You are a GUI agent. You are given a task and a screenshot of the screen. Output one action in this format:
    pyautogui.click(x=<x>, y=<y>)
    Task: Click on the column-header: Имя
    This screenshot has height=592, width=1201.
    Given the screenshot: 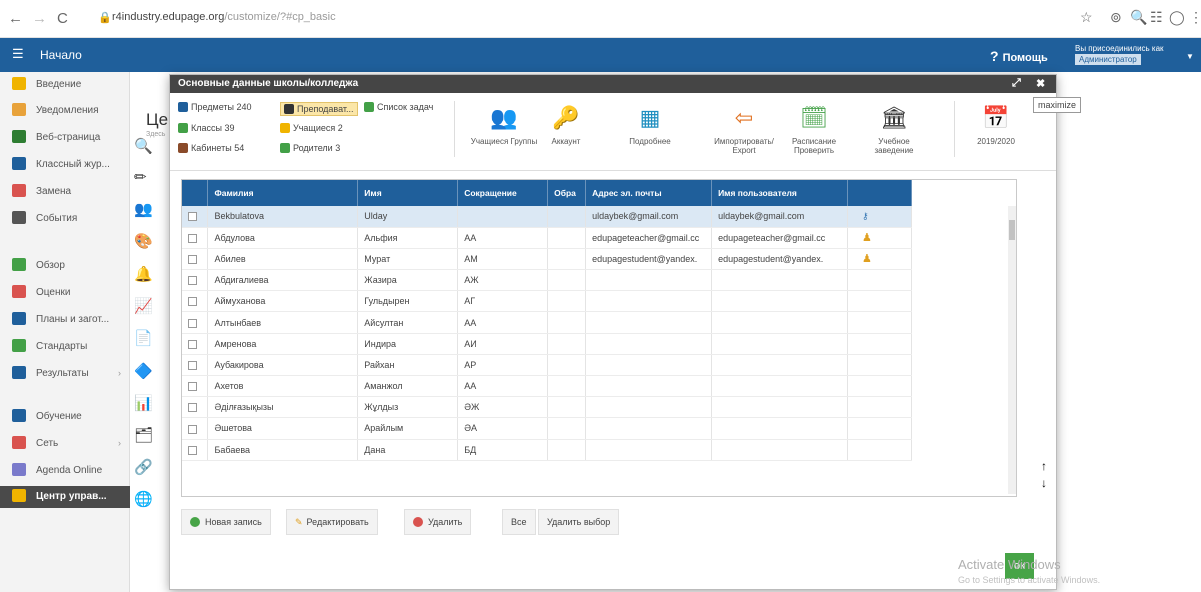 What is the action you would take?
    pyautogui.click(x=408, y=193)
    